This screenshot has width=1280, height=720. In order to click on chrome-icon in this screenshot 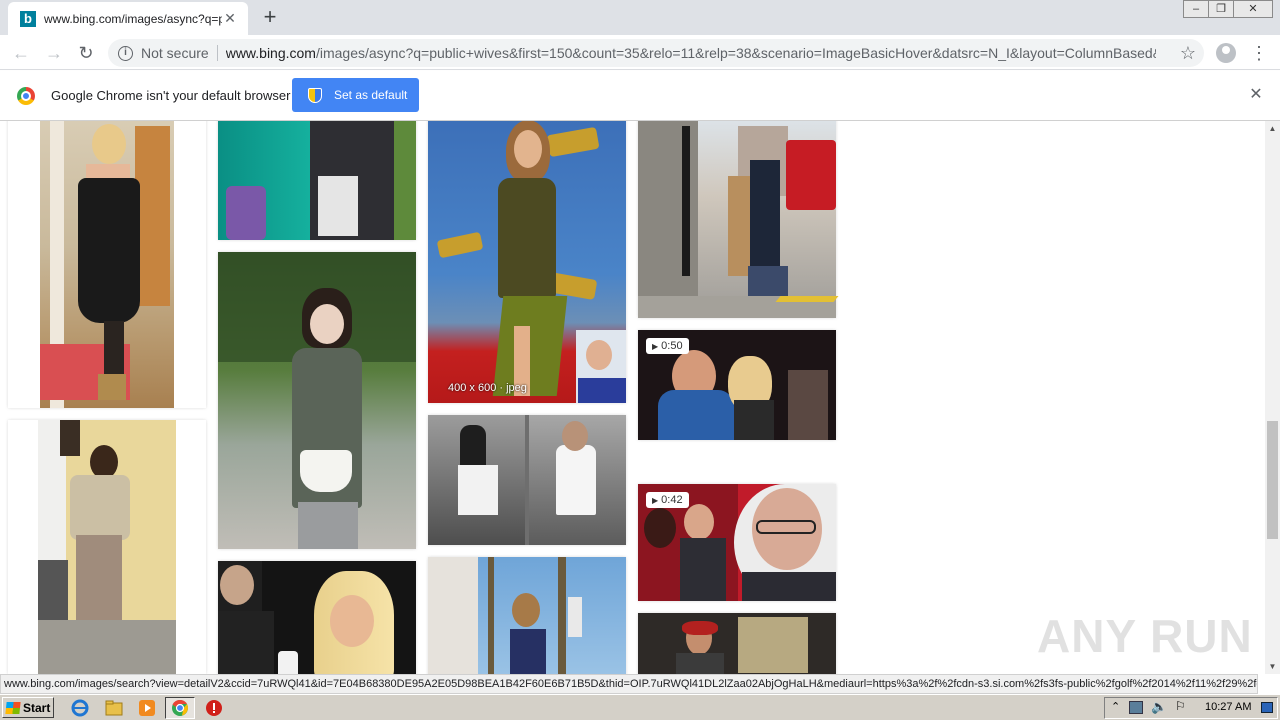, I will do `click(180, 708)`.